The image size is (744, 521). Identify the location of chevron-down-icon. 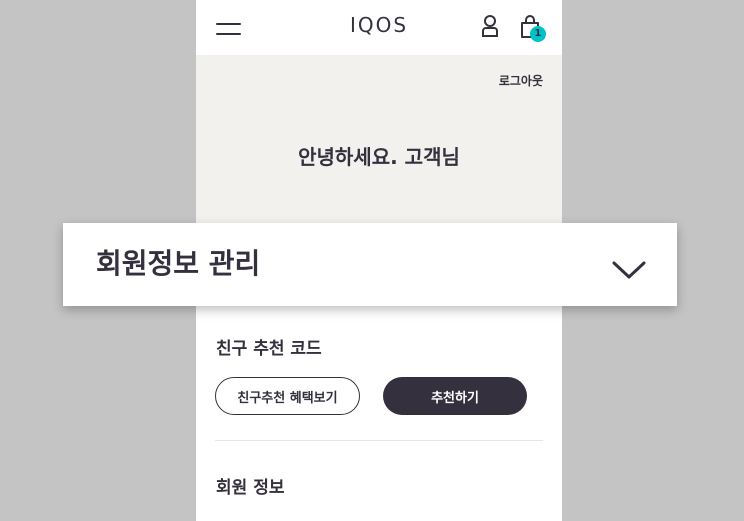
(629, 270).